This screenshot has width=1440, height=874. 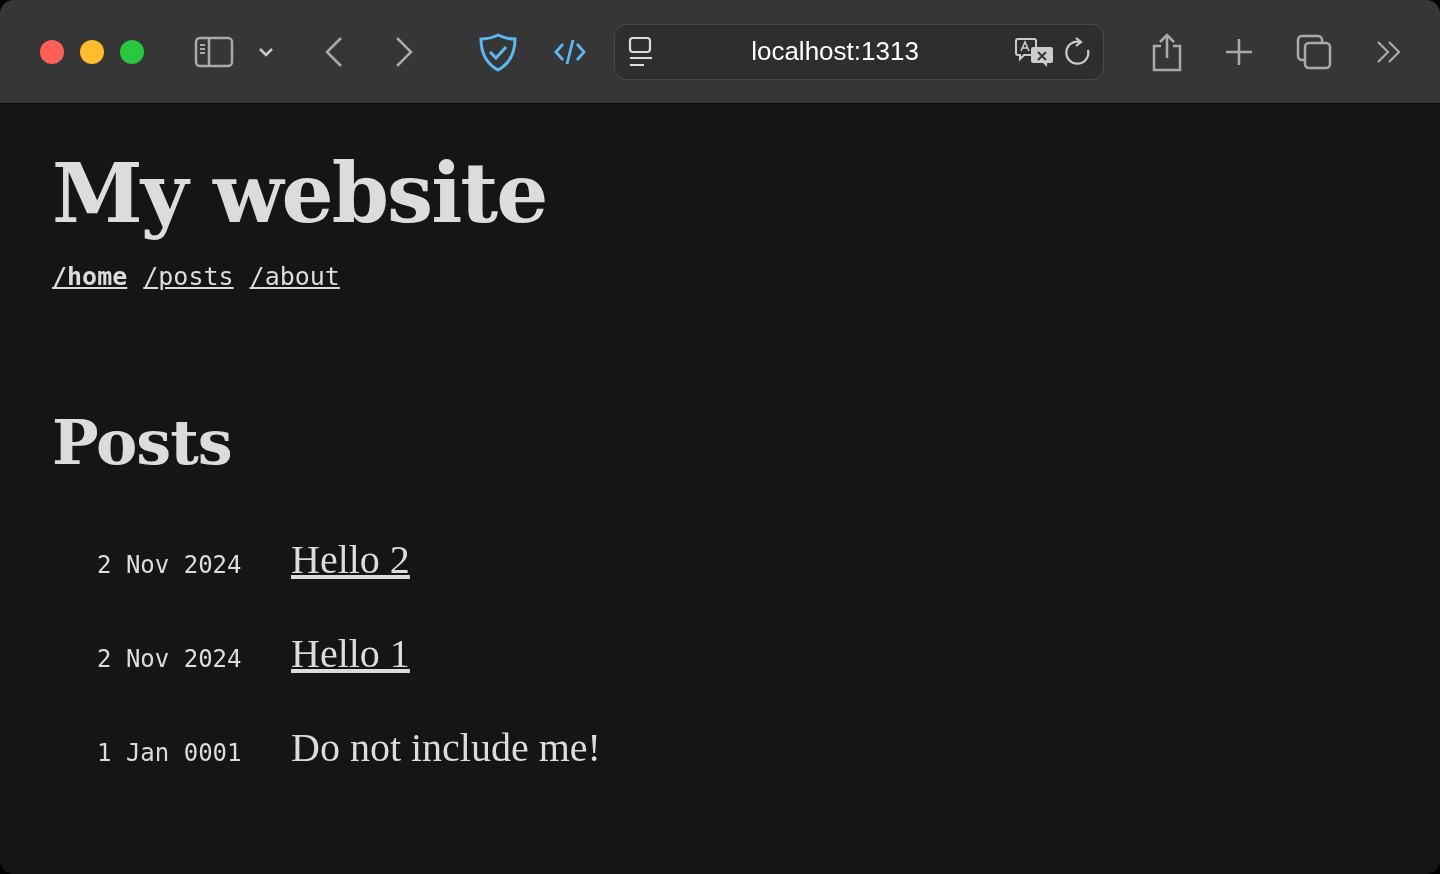 I want to click on tab-overview-button, so click(x=1314, y=51).